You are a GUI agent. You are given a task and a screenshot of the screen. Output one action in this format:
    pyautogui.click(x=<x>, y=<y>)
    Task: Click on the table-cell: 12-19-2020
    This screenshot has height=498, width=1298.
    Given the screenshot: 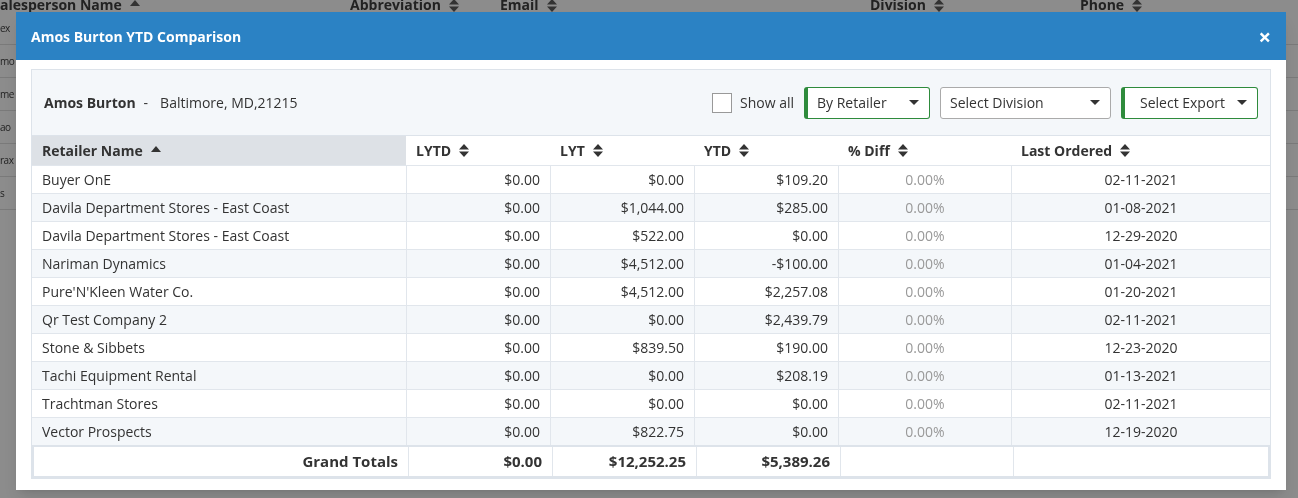 What is the action you would take?
    pyautogui.click(x=1140, y=431)
    